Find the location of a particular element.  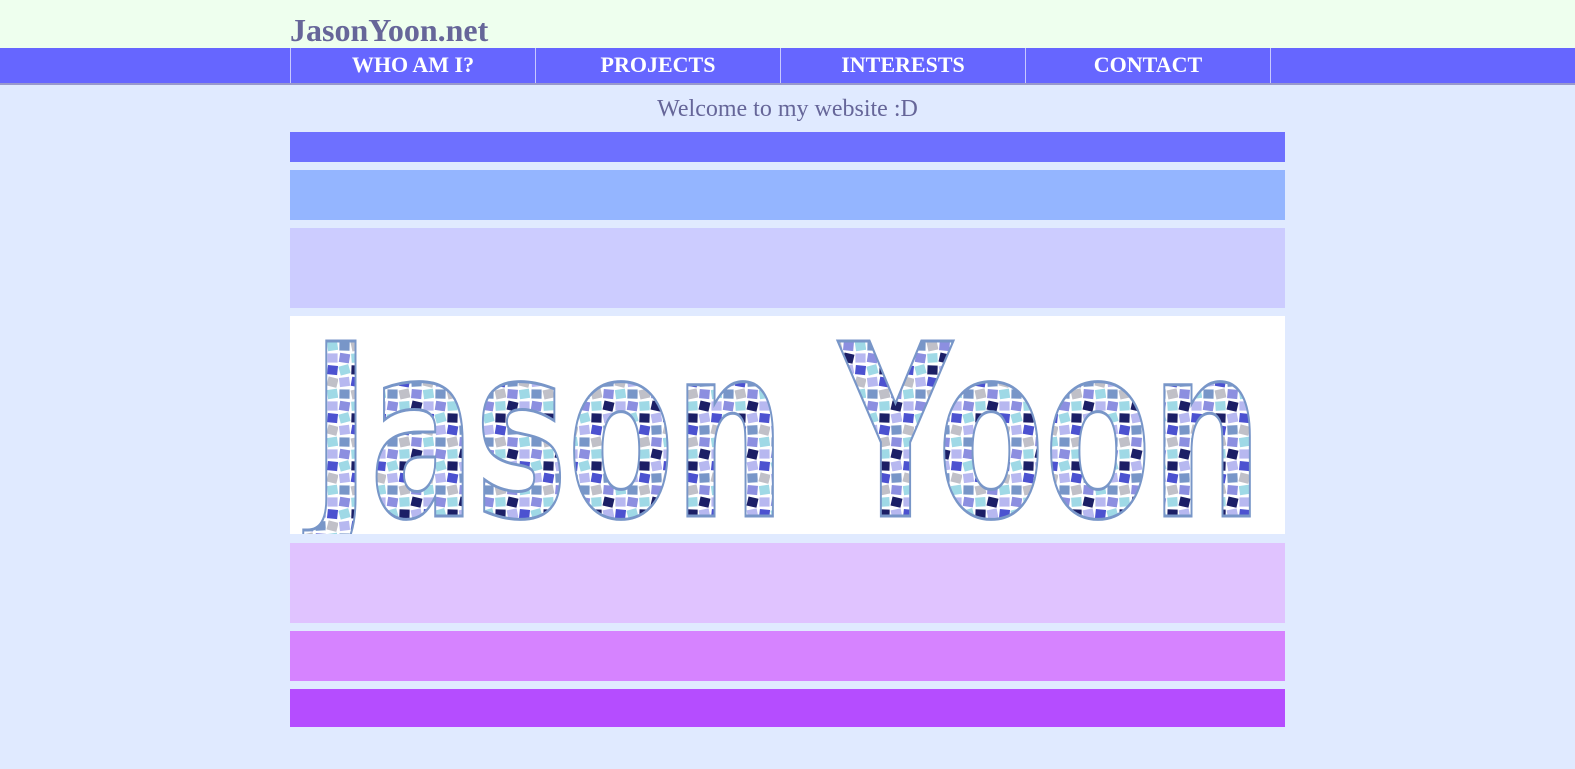

nav-item-interests: INTERESTS is located at coordinates (903, 65).